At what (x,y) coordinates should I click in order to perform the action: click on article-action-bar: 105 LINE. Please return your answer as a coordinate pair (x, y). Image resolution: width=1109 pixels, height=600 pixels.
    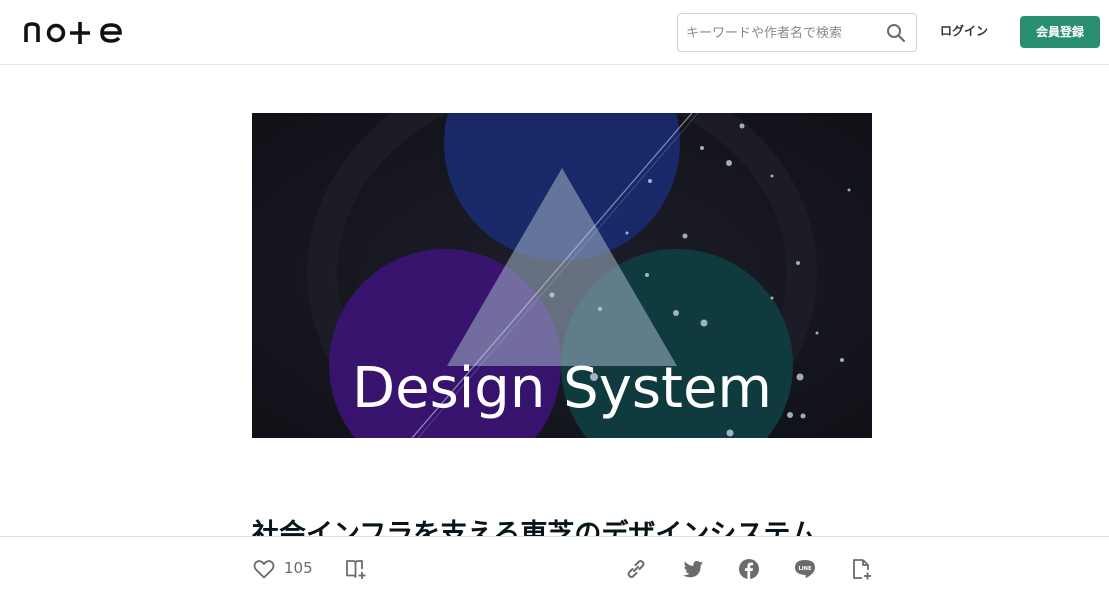
    Looking at the image, I should click on (554, 568).